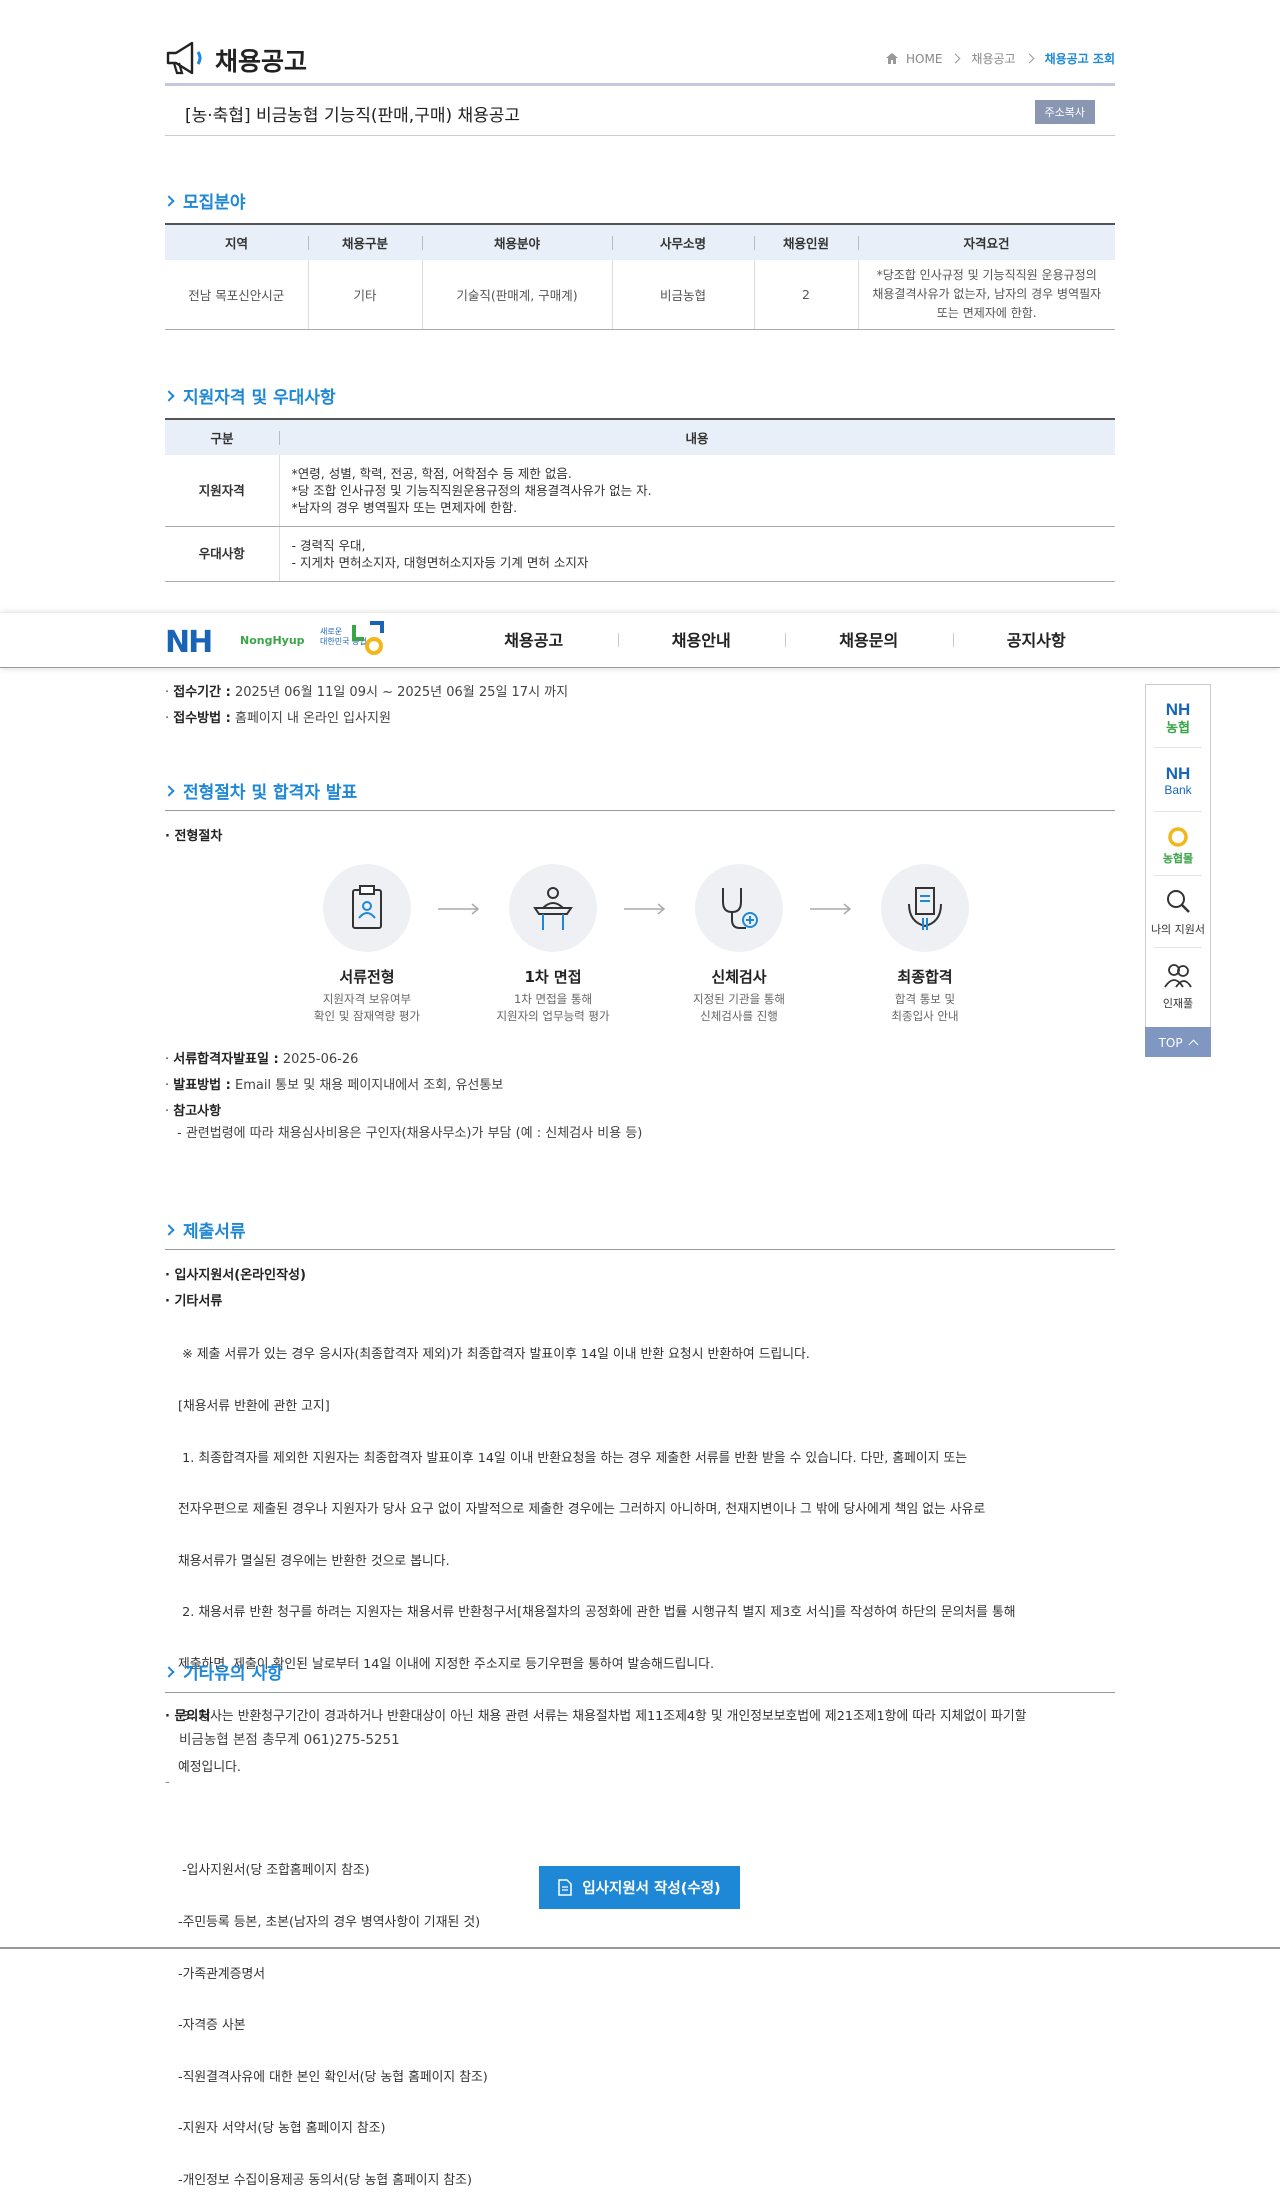 This screenshot has width=1280, height=2206. I want to click on cell-region: 전남 목포신안시군, so click(236, 295).